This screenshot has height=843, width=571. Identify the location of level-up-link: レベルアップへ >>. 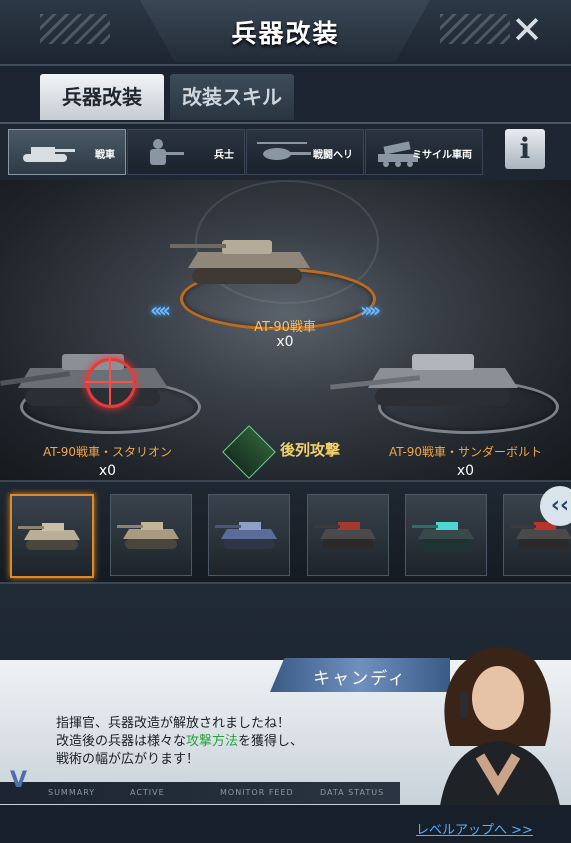
(474, 828).